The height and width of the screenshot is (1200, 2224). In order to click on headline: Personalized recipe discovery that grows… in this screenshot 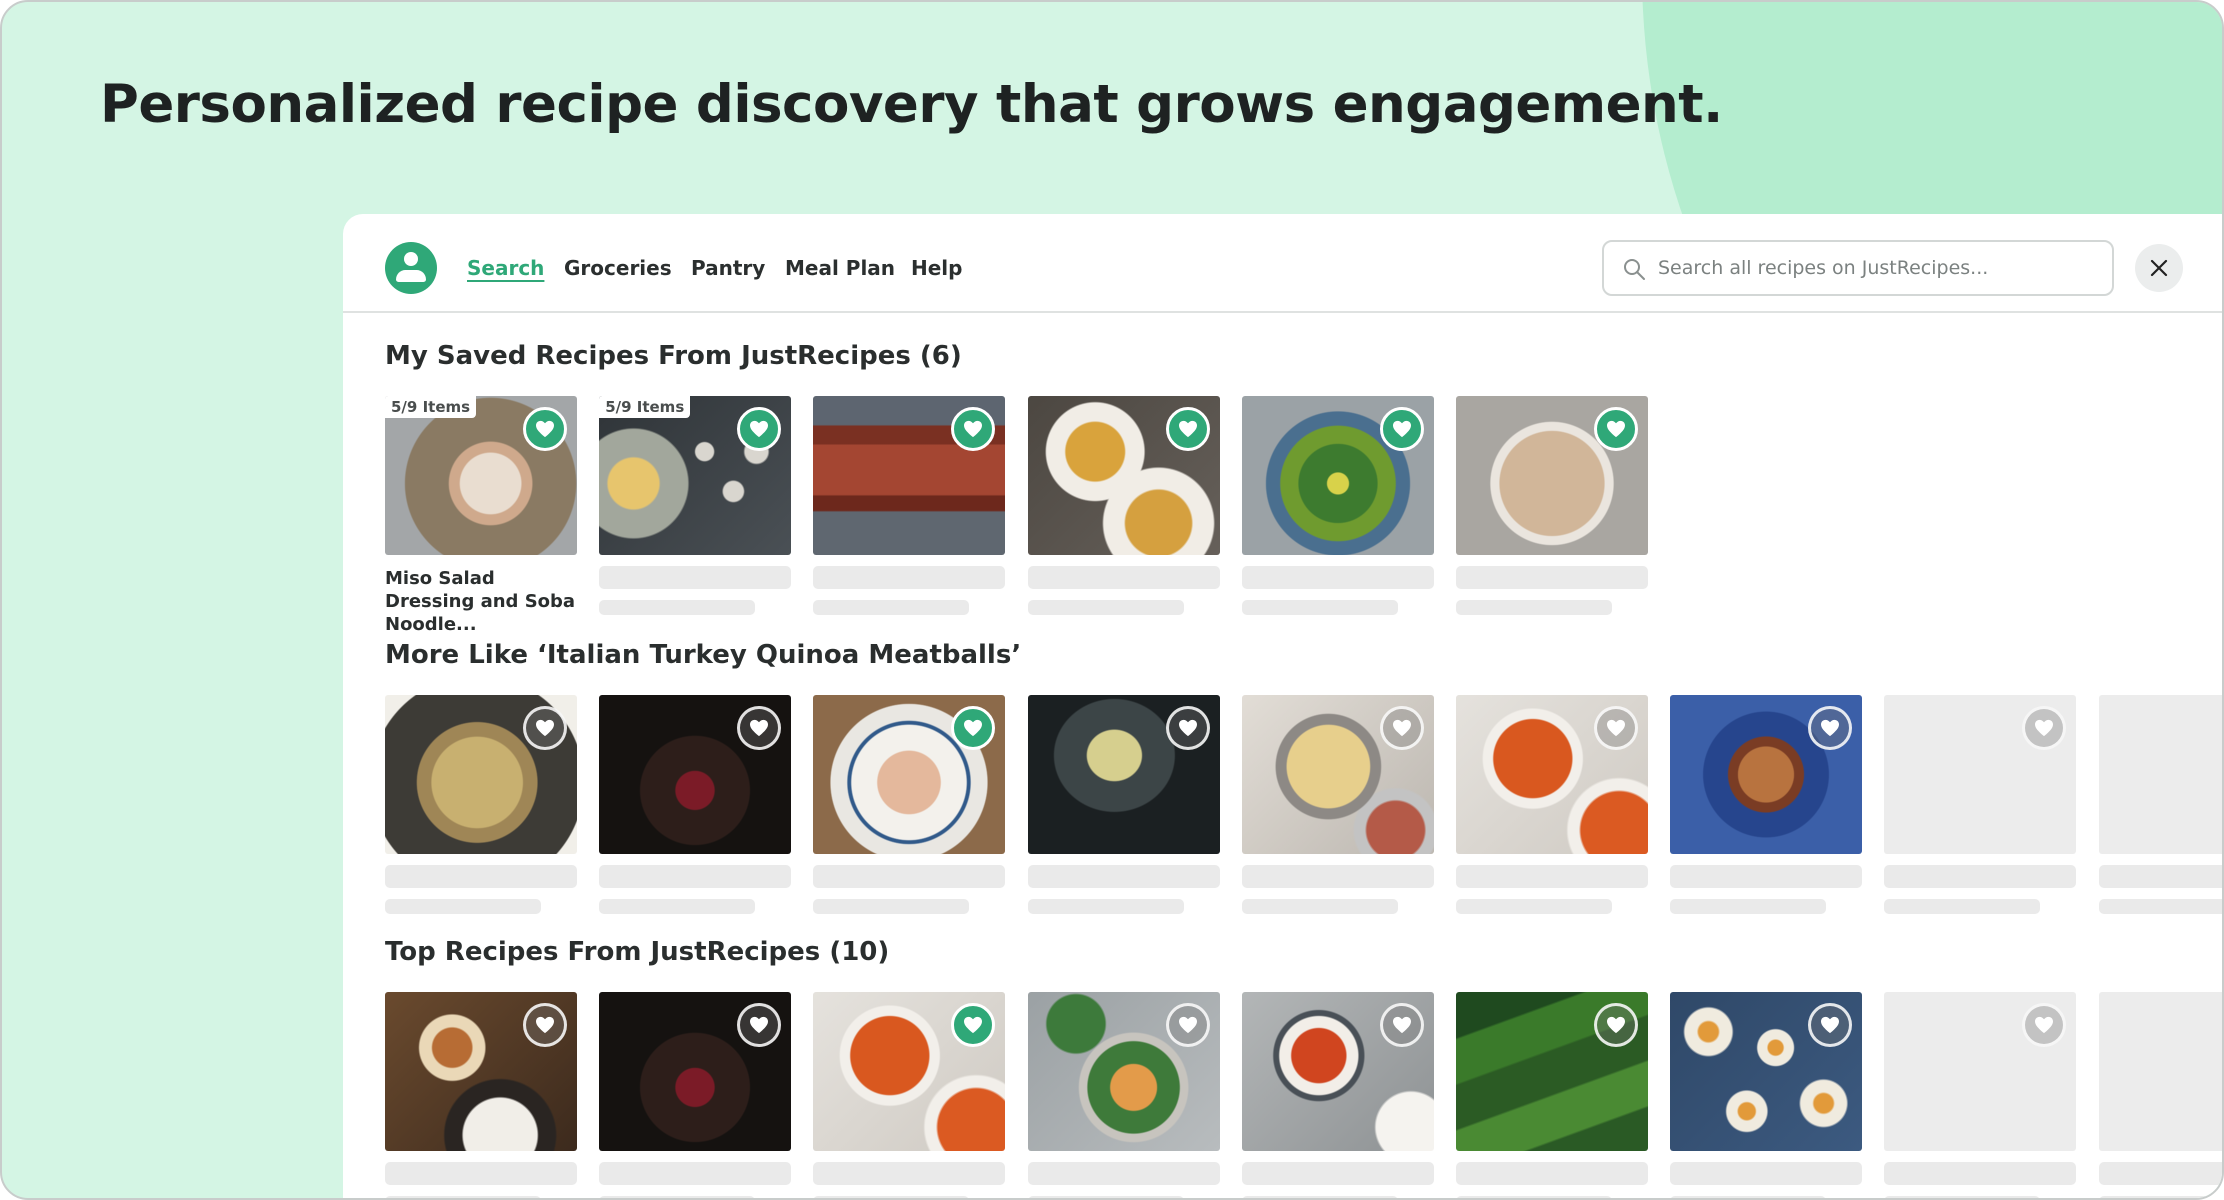, I will do `click(911, 104)`.